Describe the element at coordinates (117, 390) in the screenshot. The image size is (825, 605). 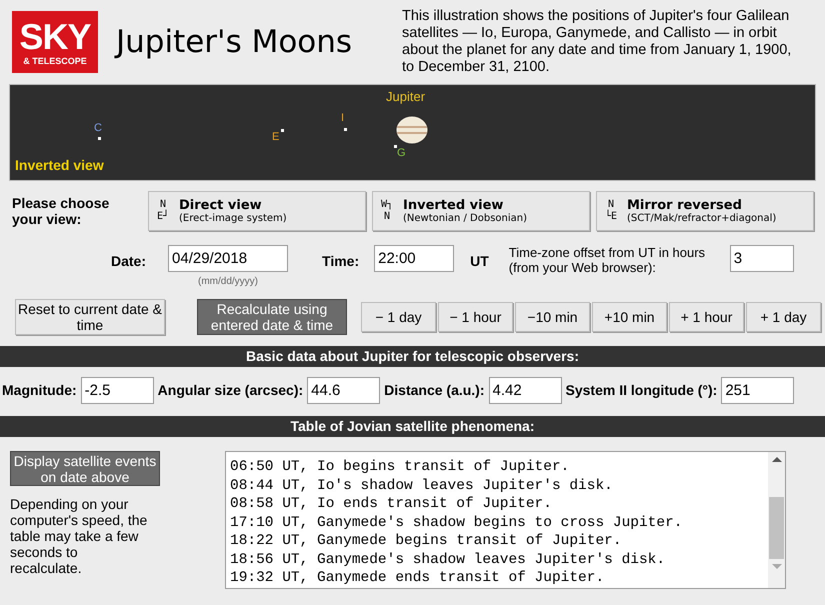
I see `data-field: -2.5` at that location.